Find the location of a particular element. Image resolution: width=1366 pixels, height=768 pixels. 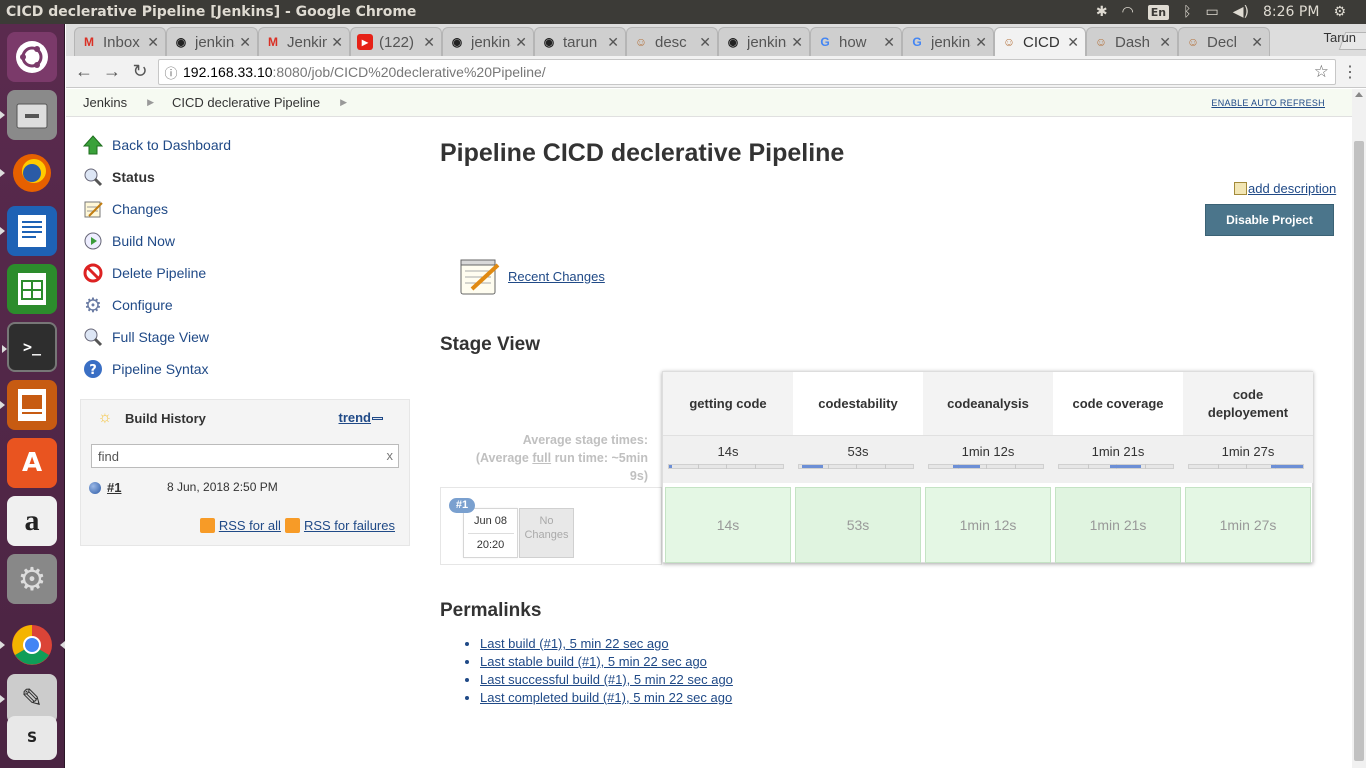

forward-icon: → is located at coordinates (112, 71).